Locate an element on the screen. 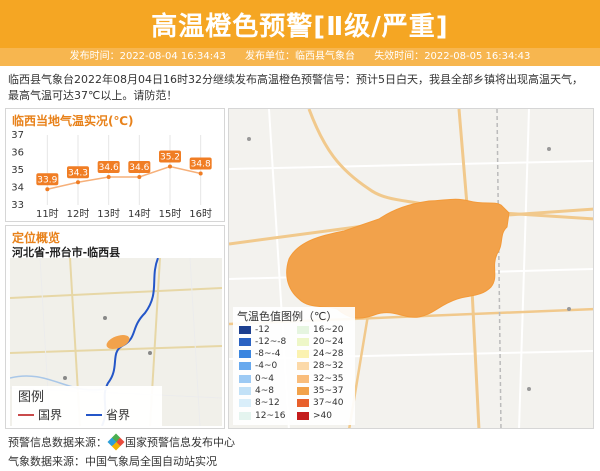 This screenshot has width=600, height=471. legend-label: 24~28 is located at coordinates (328, 354).